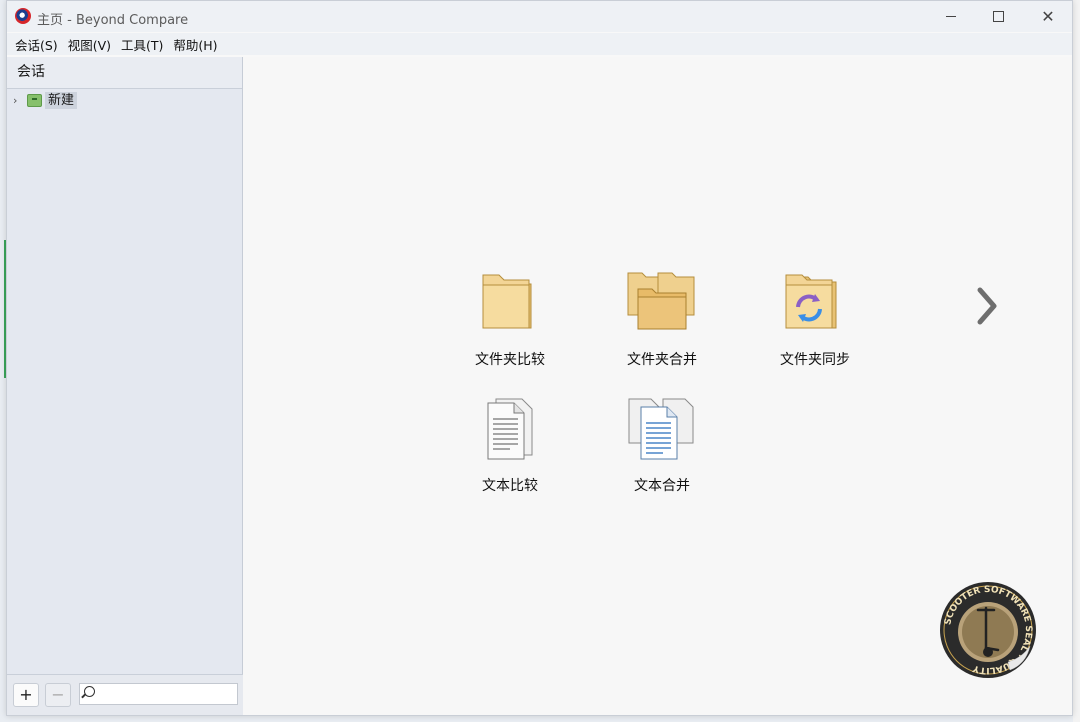  I want to click on window-title: 主页 - Beyond Compare, so click(113, 20).